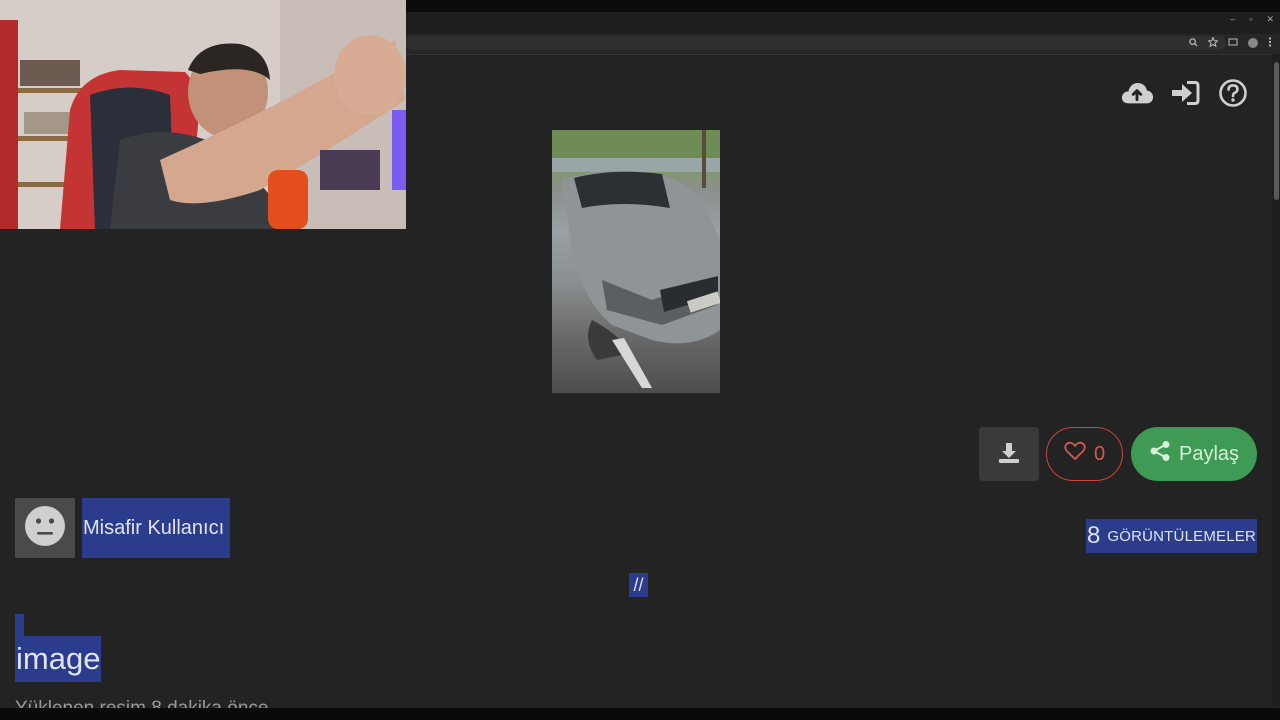 The width and height of the screenshot is (1280, 720). I want to click on toolbar-icons, so click(1230, 42).